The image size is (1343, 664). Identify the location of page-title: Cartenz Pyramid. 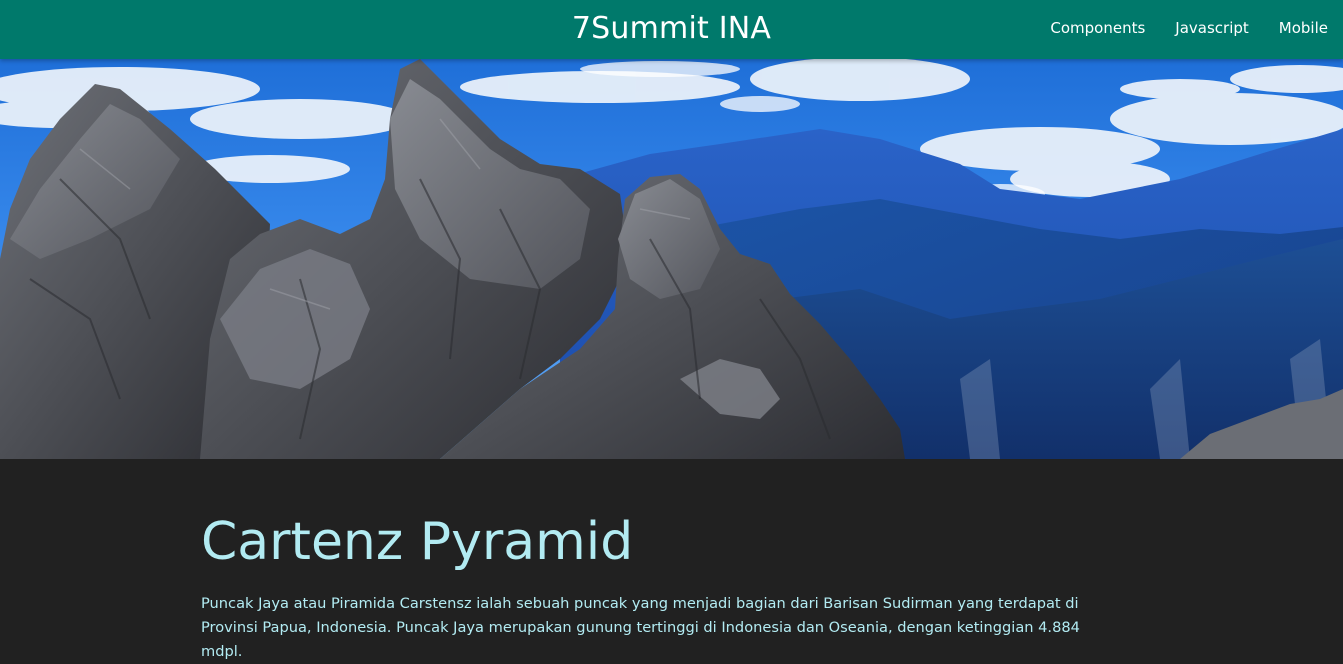
(417, 542).